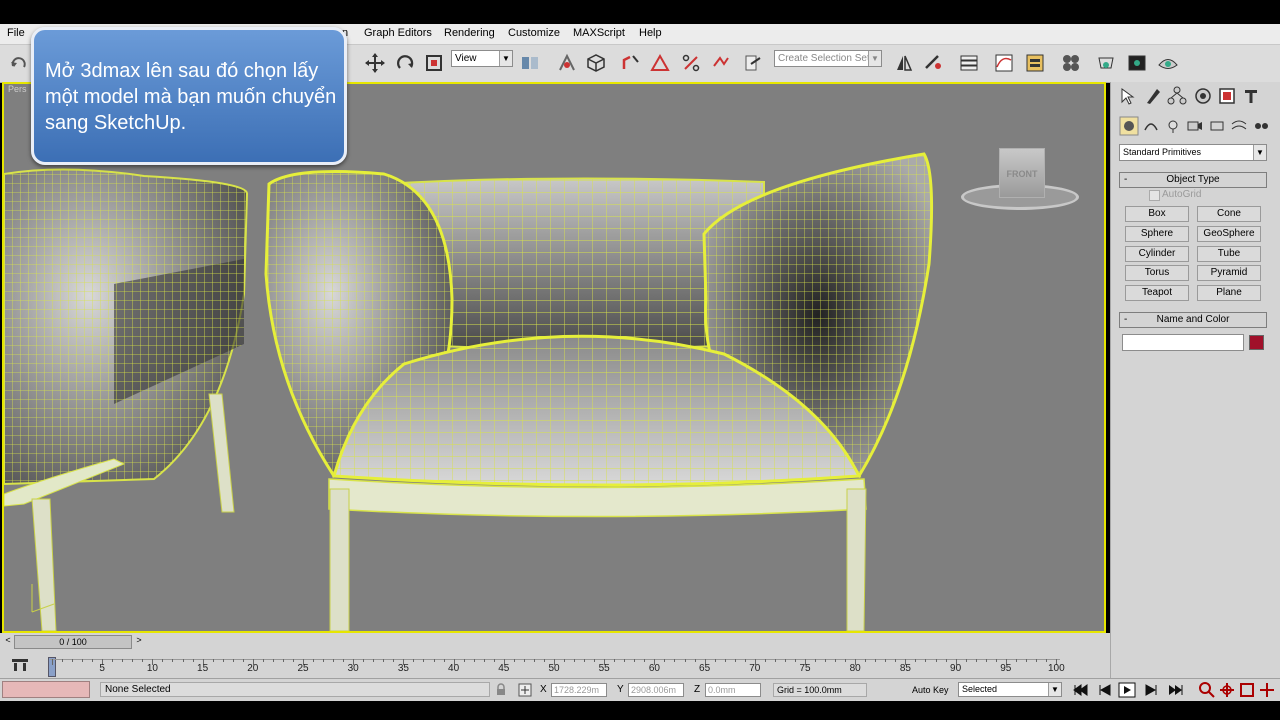 Image resolution: width=1280 pixels, height=720 pixels. Describe the element at coordinates (828, 58) in the screenshot. I see `named-selection-set-input: Create Selection Set ▼` at that location.